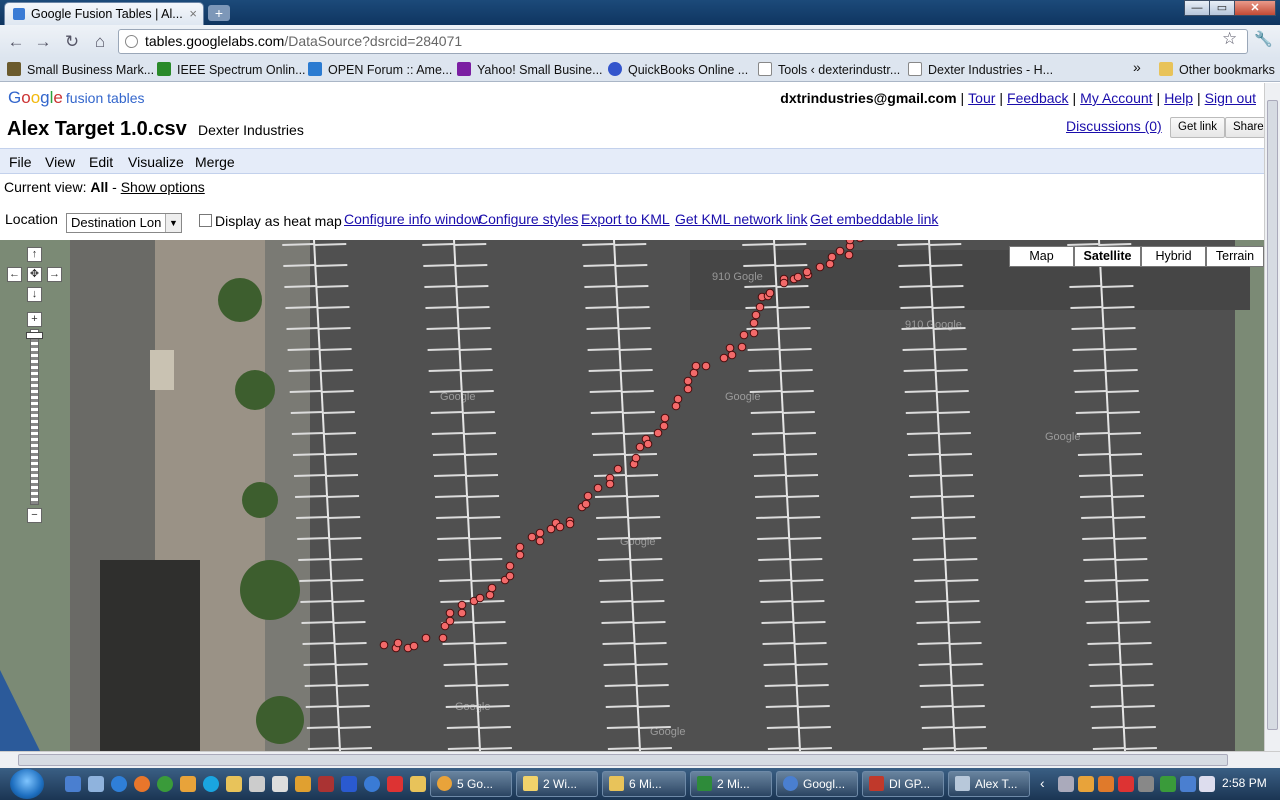  I want to click on pan-left-icon: ←, so click(14, 274).